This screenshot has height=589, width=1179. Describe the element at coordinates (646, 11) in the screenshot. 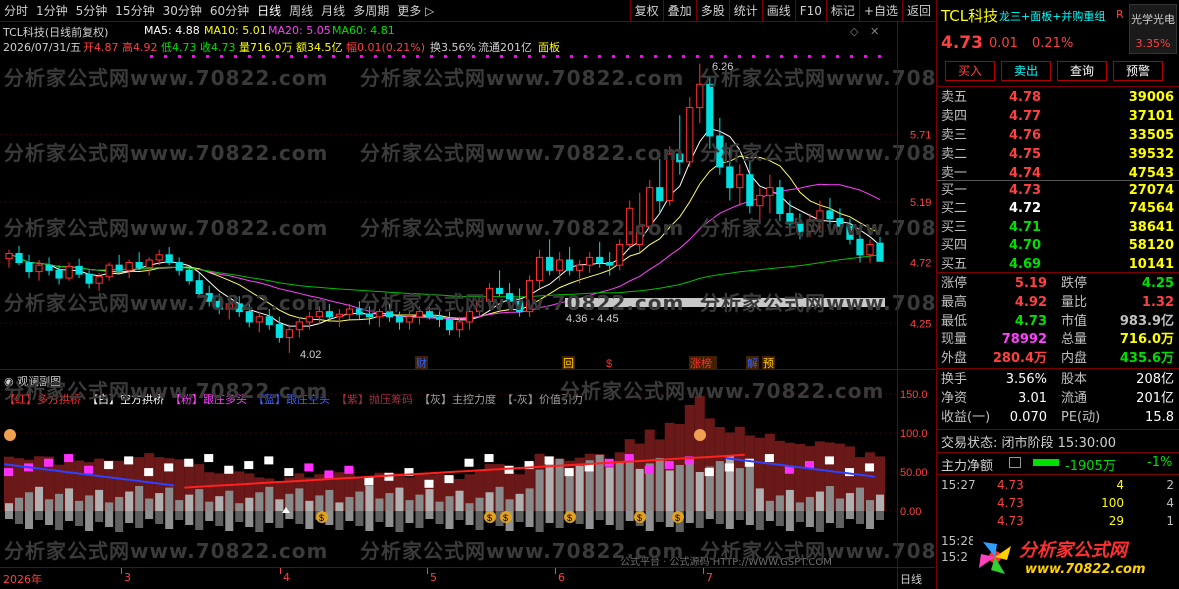

I see `toolbar-tool-button: 复权` at that location.